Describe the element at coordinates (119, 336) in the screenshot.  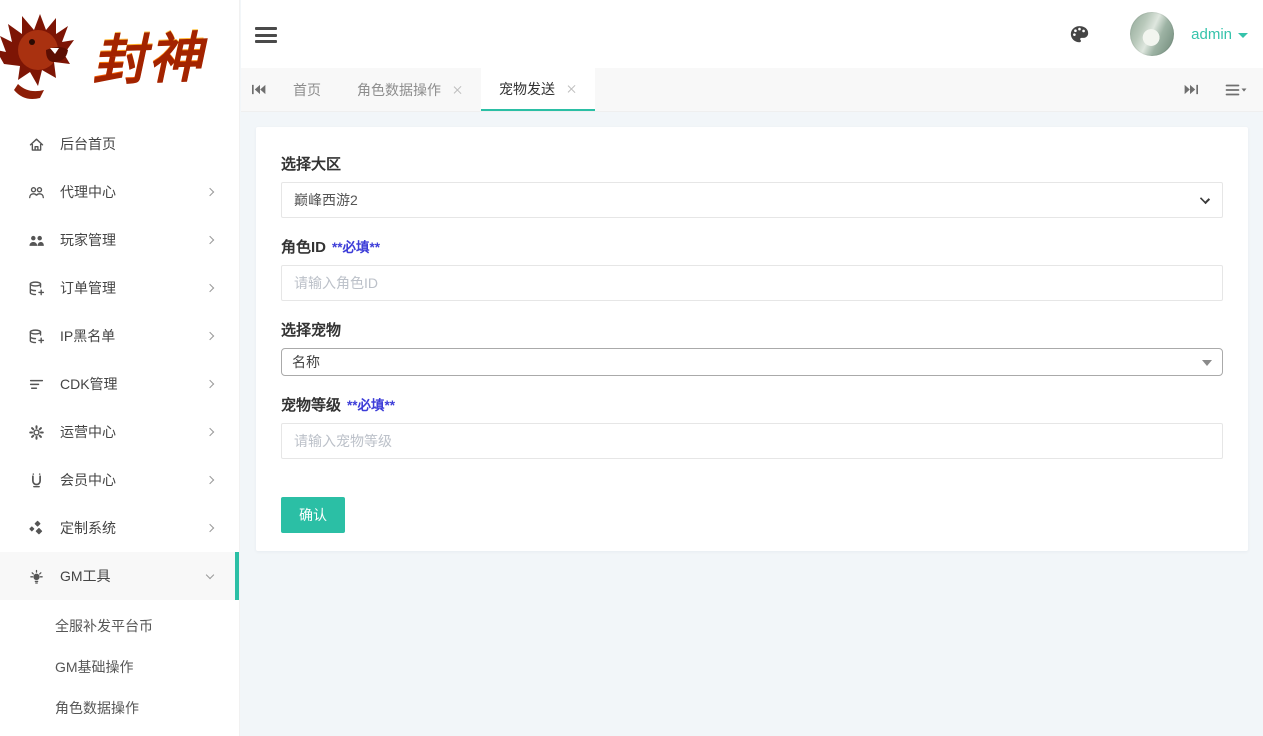
I see `sidebar-item-ip-blacklist: IP黑名单` at that location.